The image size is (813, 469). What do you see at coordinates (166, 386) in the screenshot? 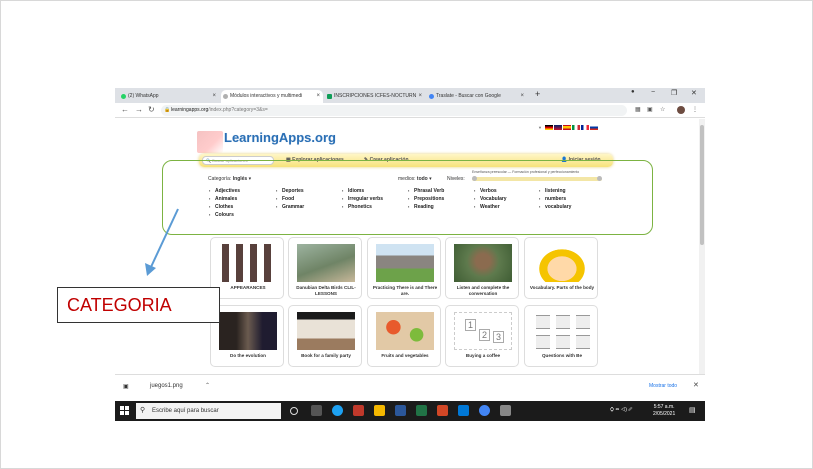
I see `download-file-name: juegos1.png` at bounding box center [166, 386].